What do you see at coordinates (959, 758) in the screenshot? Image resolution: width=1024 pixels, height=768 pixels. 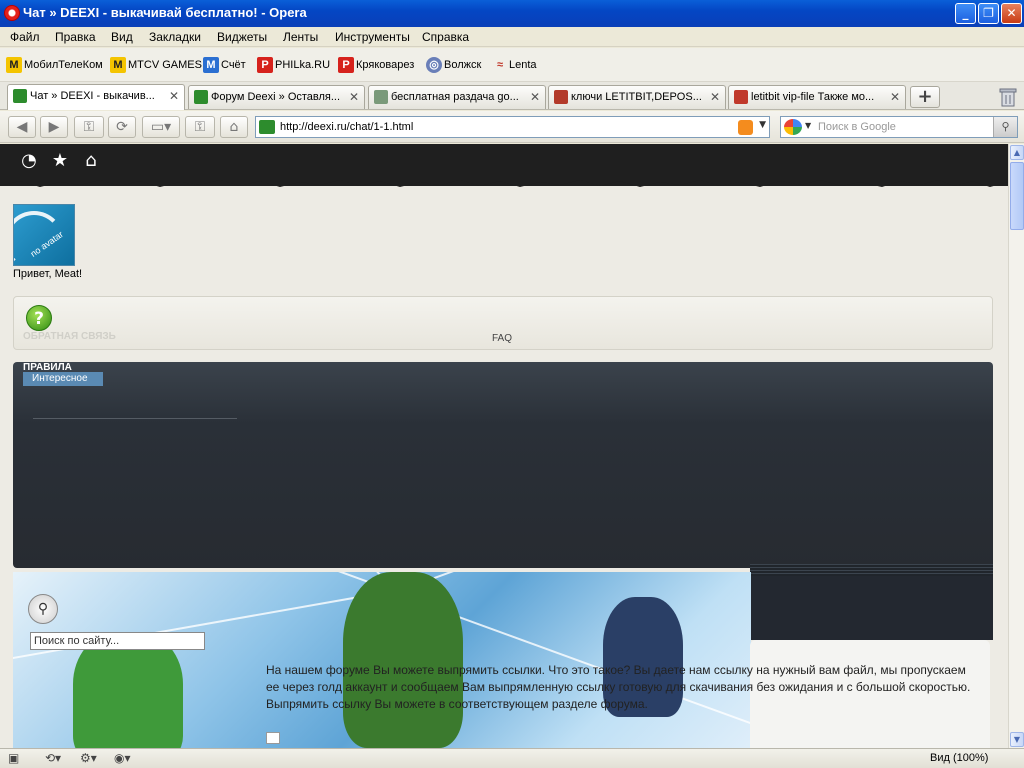 I see `zoom-level: Вид (100%)` at bounding box center [959, 758].